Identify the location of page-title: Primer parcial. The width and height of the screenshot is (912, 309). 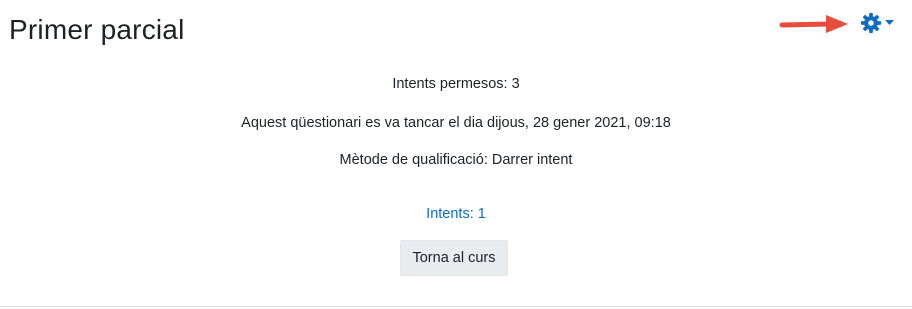
(97, 29).